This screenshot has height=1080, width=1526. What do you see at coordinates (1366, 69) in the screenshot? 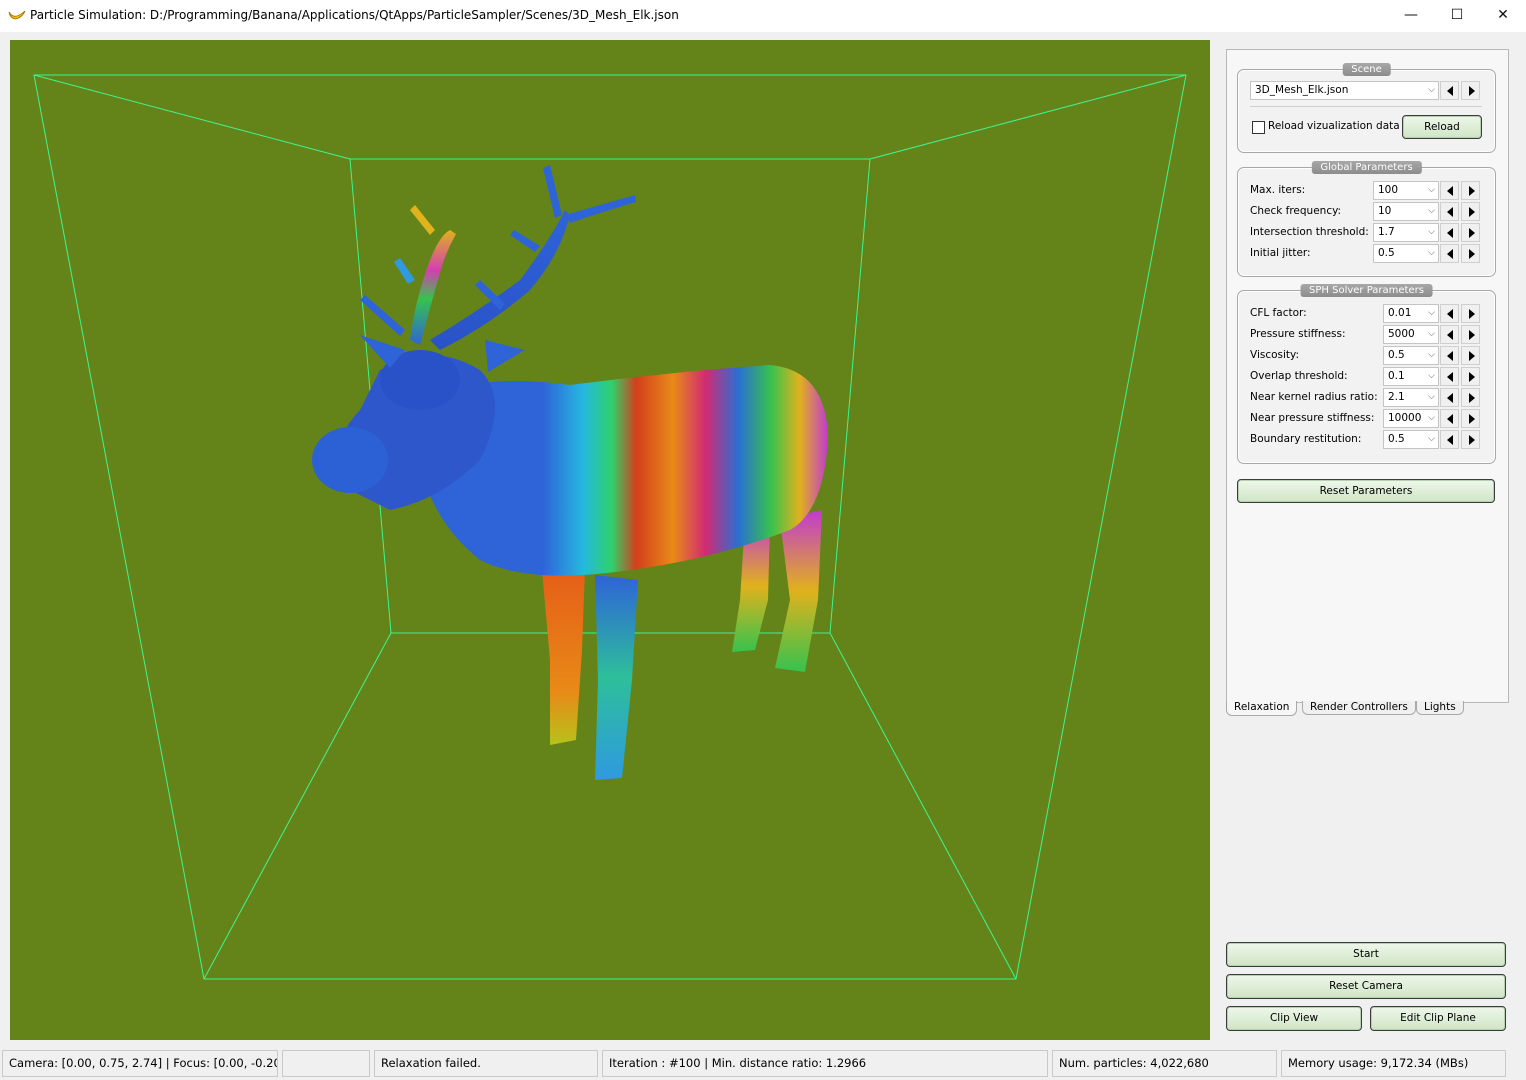
I see `scene-group-title: Scene` at bounding box center [1366, 69].